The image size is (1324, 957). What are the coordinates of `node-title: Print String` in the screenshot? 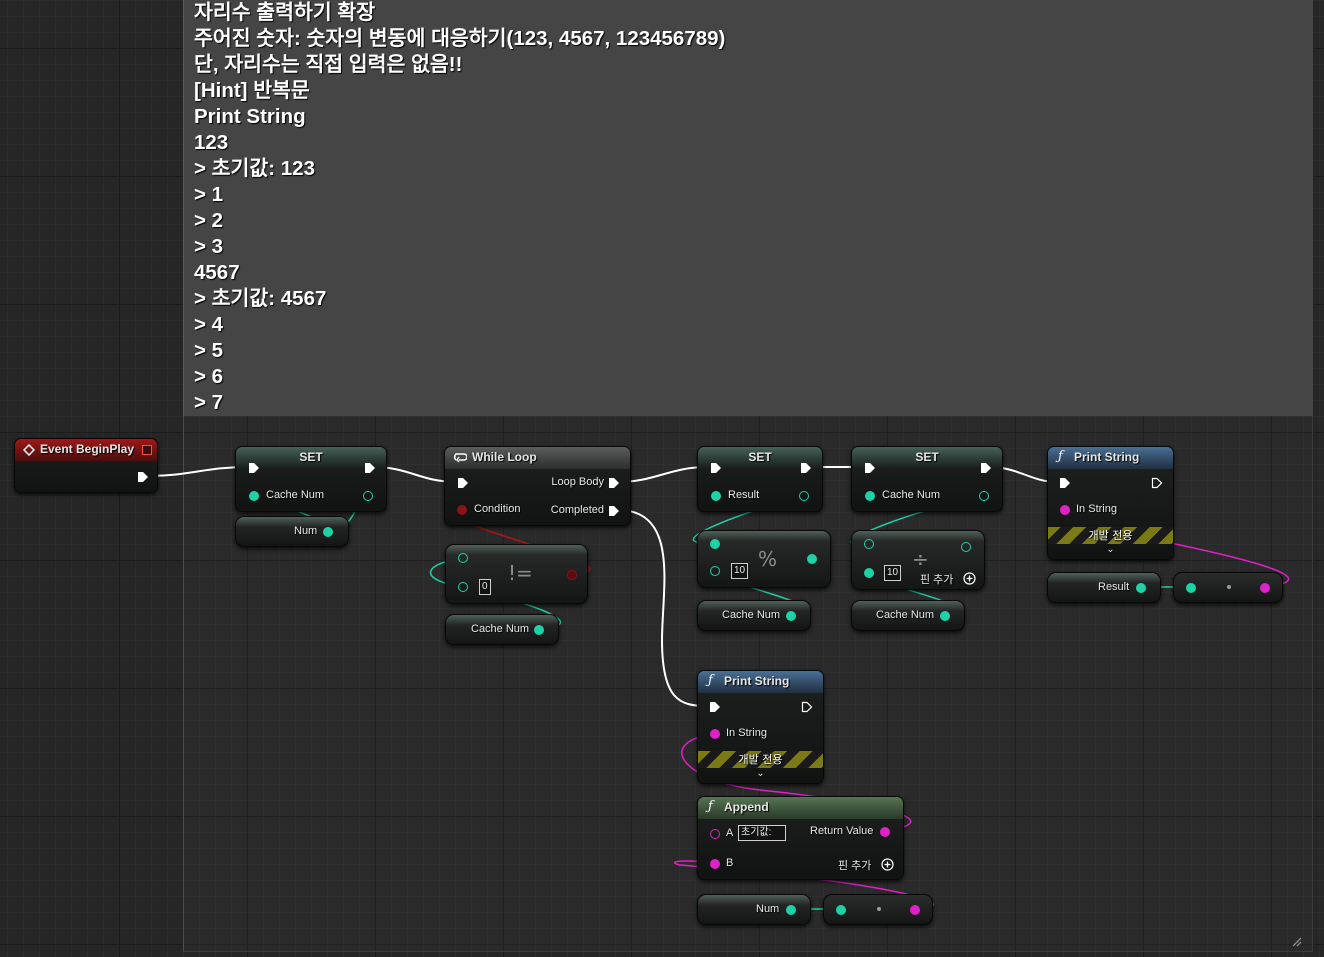 It's located at (757, 681).